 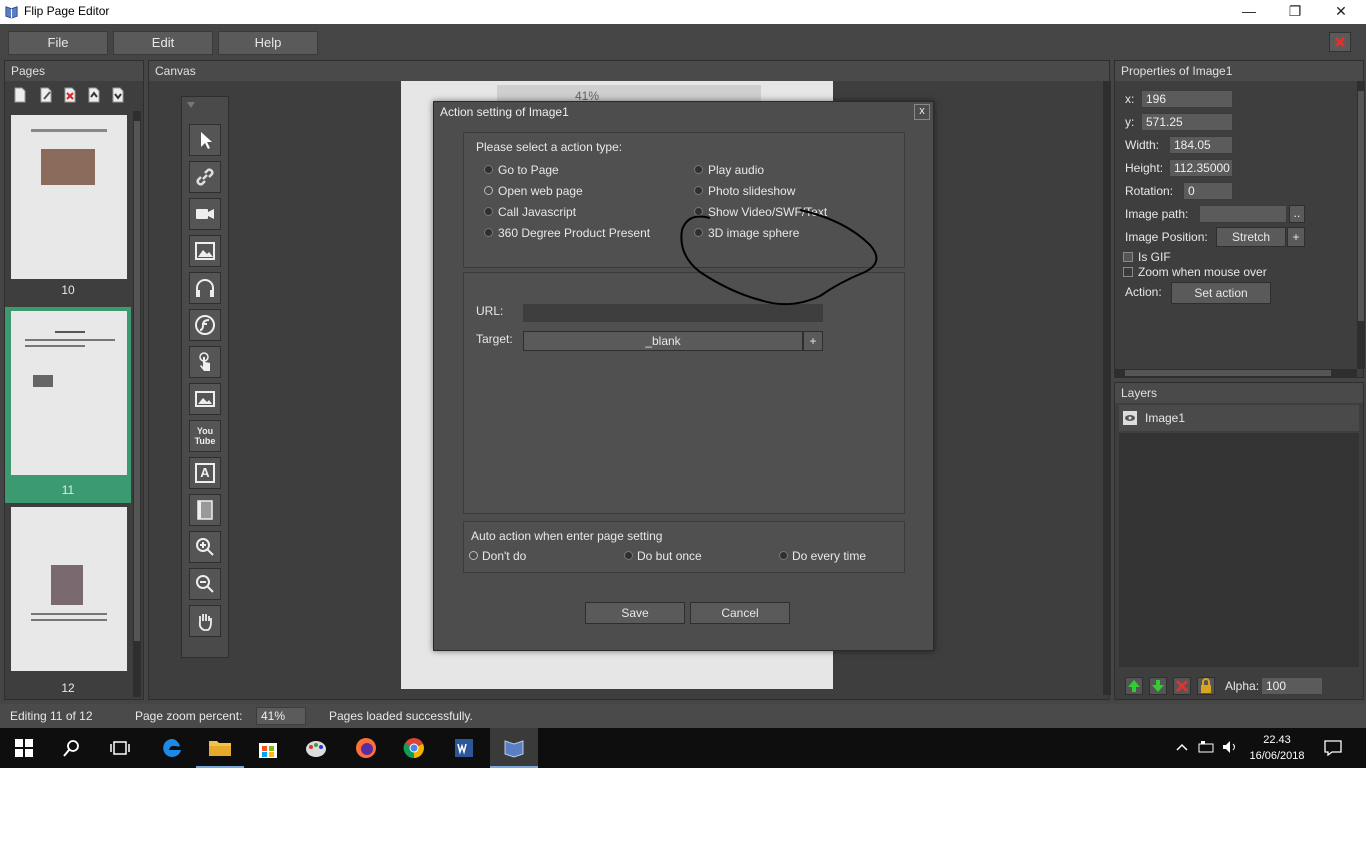 What do you see at coordinates (205, 399) in the screenshot?
I see `photo-tool` at bounding box center [205, 399].